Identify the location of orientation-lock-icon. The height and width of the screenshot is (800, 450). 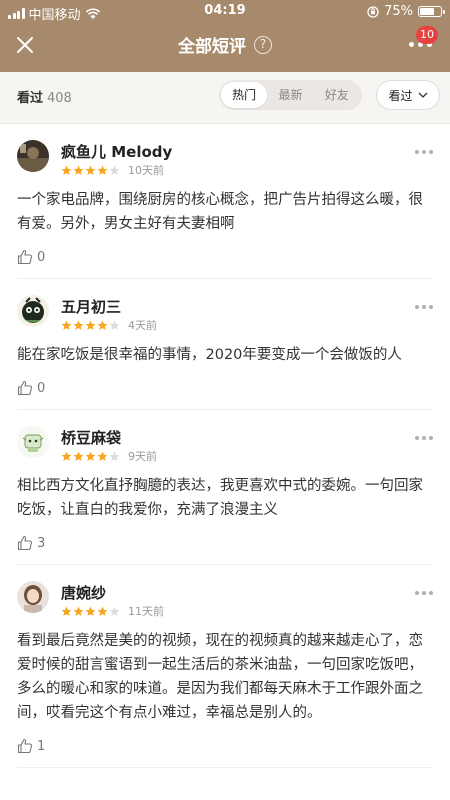
(373, 11).